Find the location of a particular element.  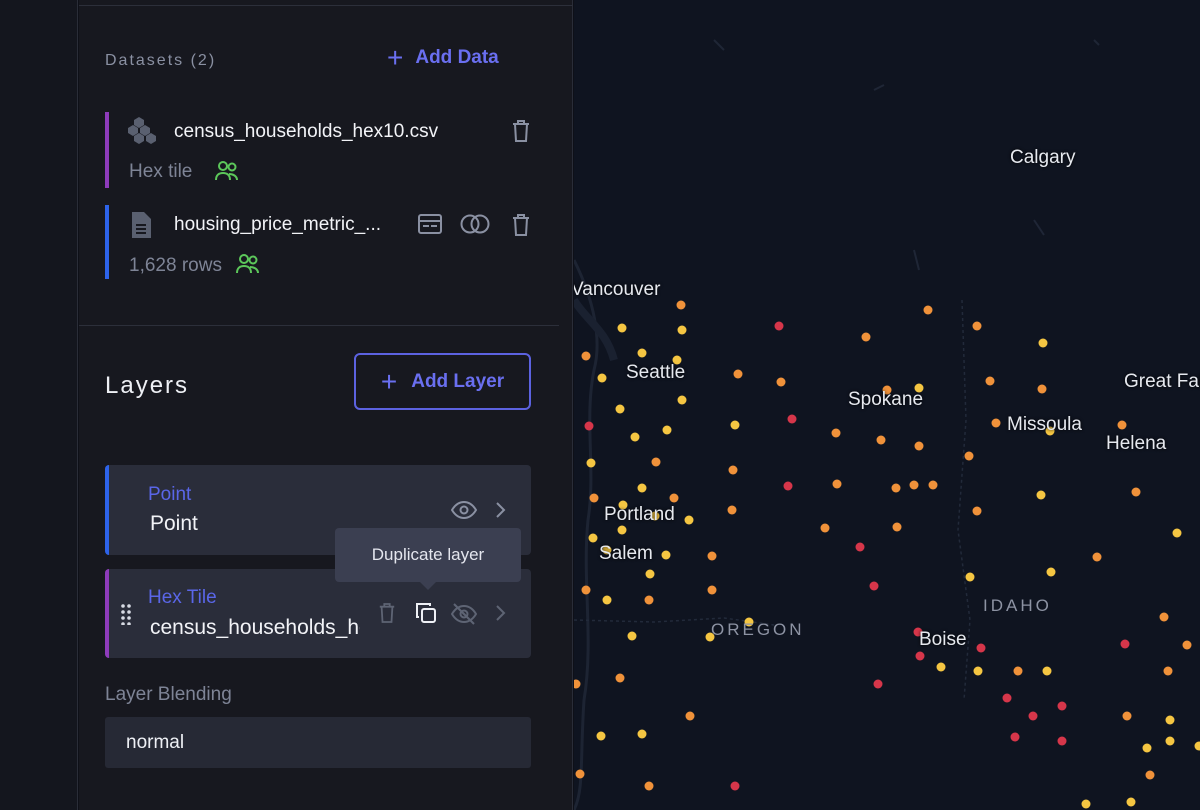

layer-card-hex-tile: Hex Tile census_households_hex10 is located at coordinates (318, 613).